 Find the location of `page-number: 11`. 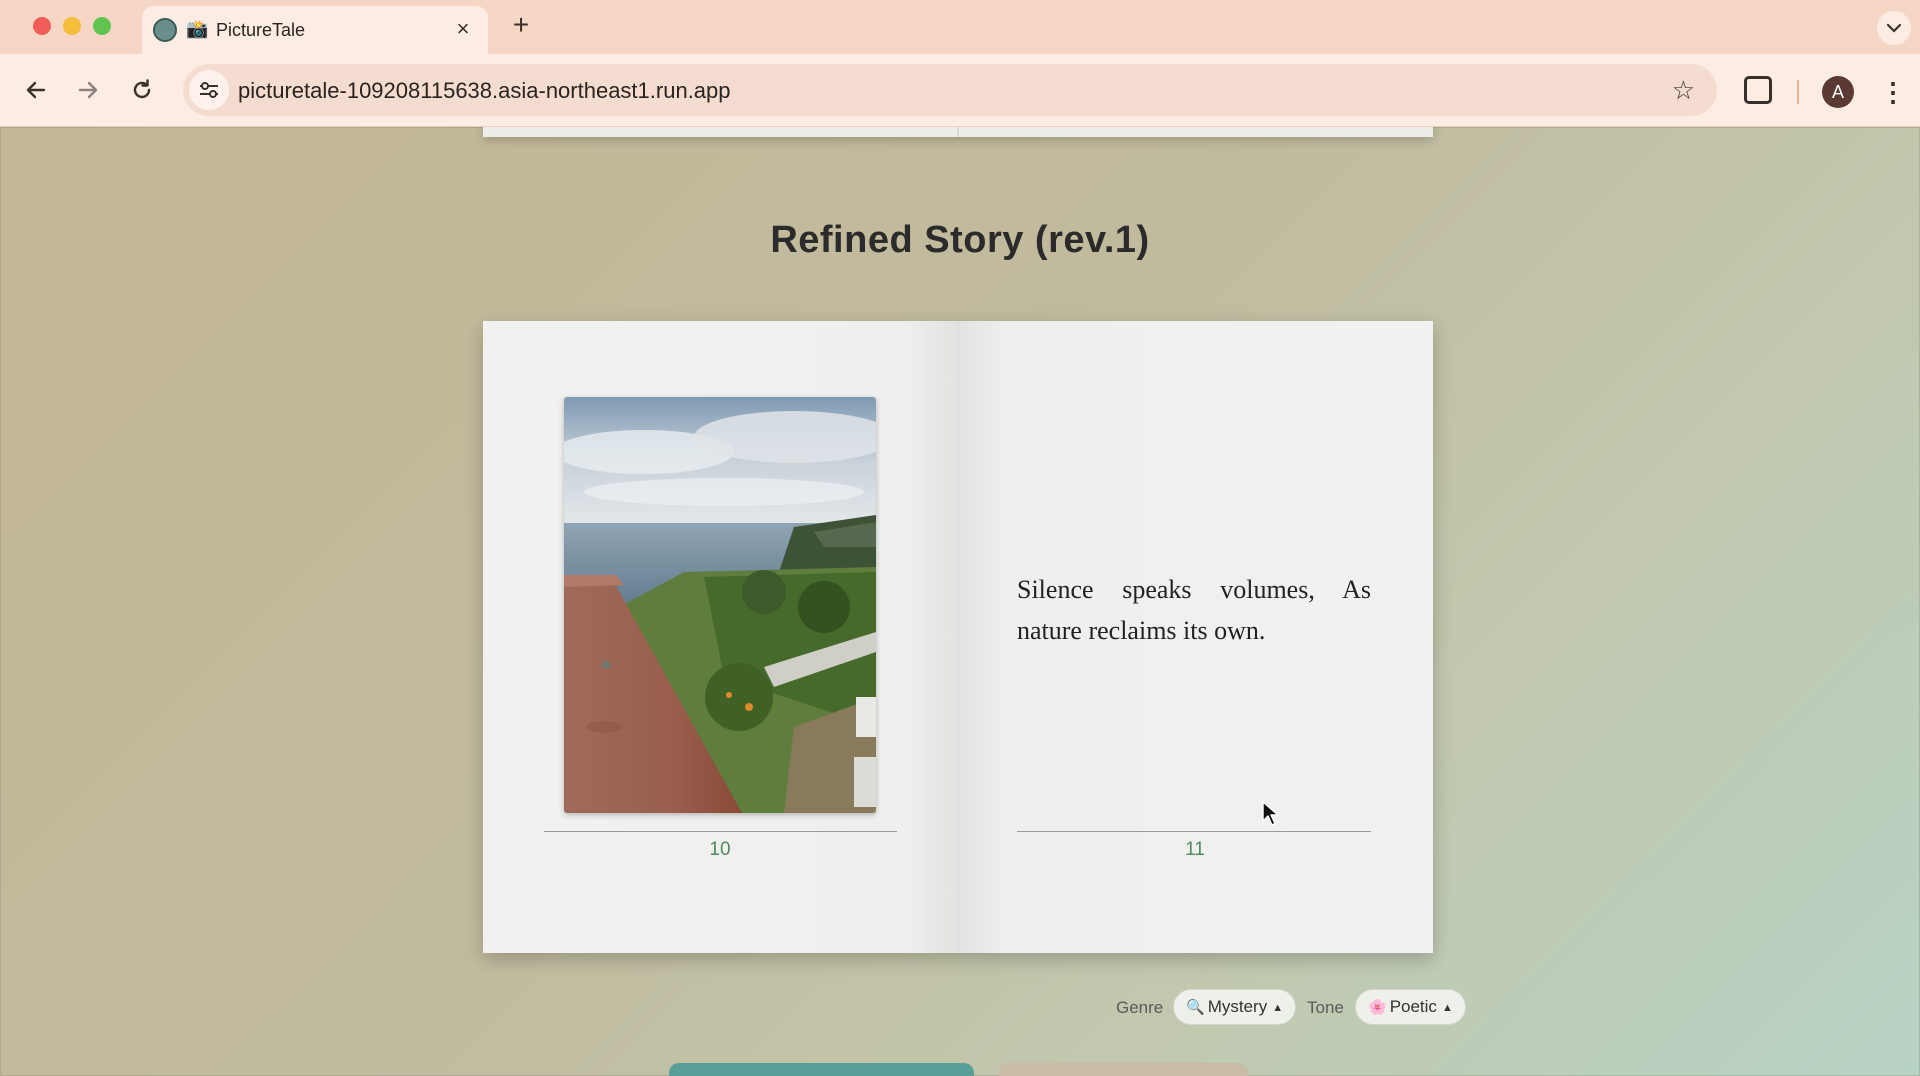

page-number: 11 is located at coordinates (1195, 849).